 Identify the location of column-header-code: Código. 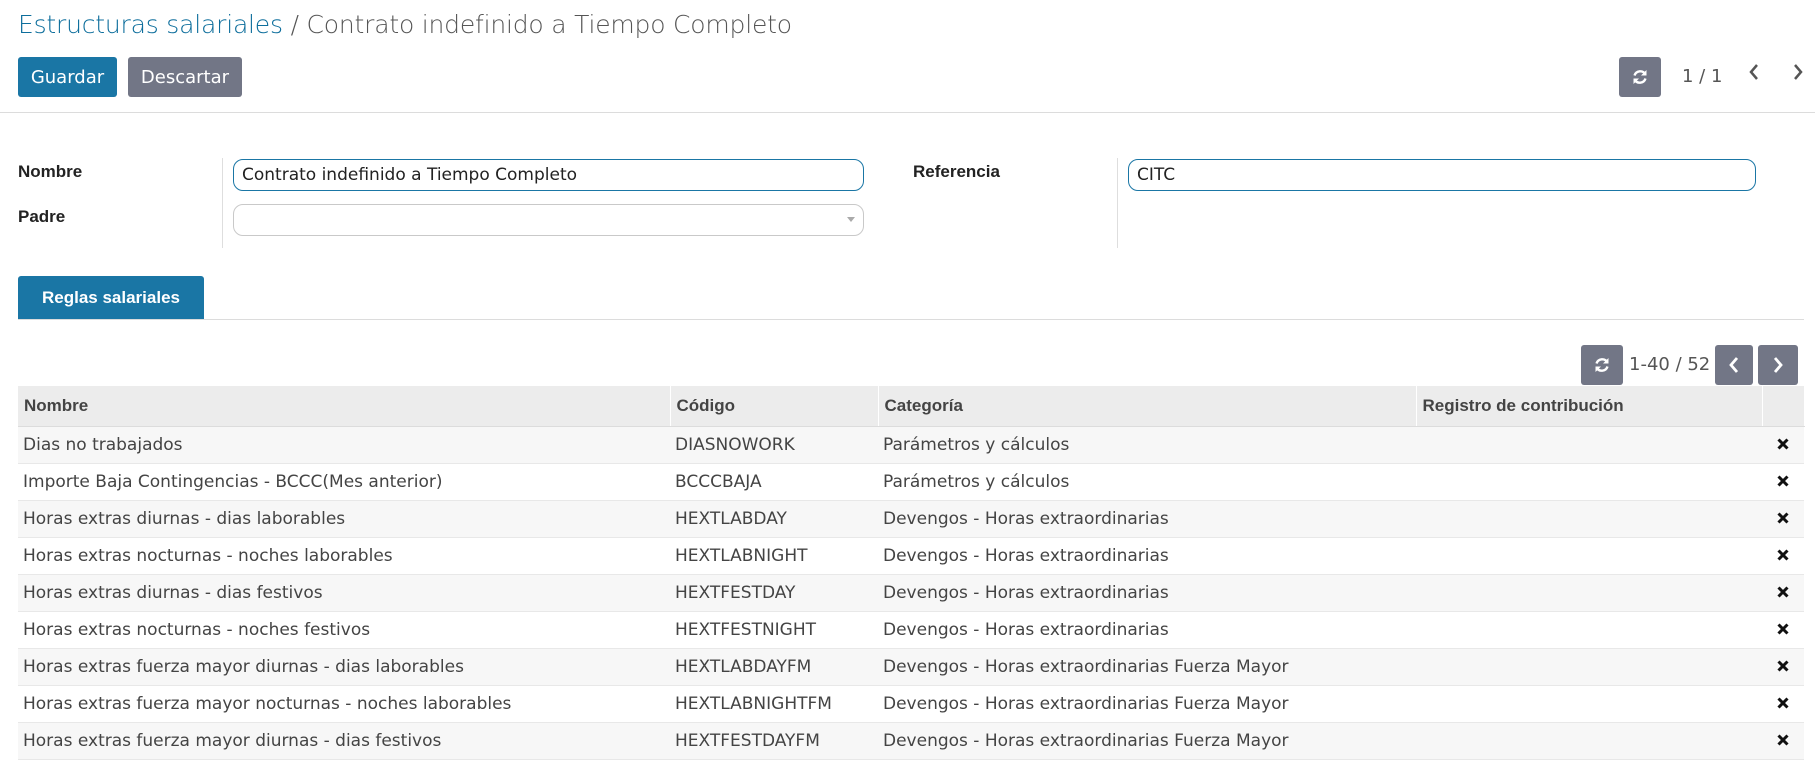
(774, 406).